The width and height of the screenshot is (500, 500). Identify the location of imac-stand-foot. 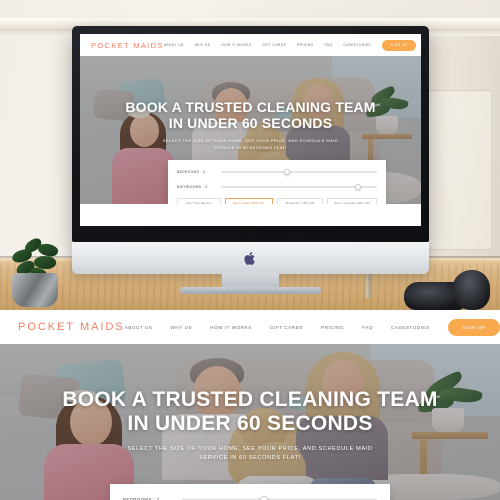
(250, 290).